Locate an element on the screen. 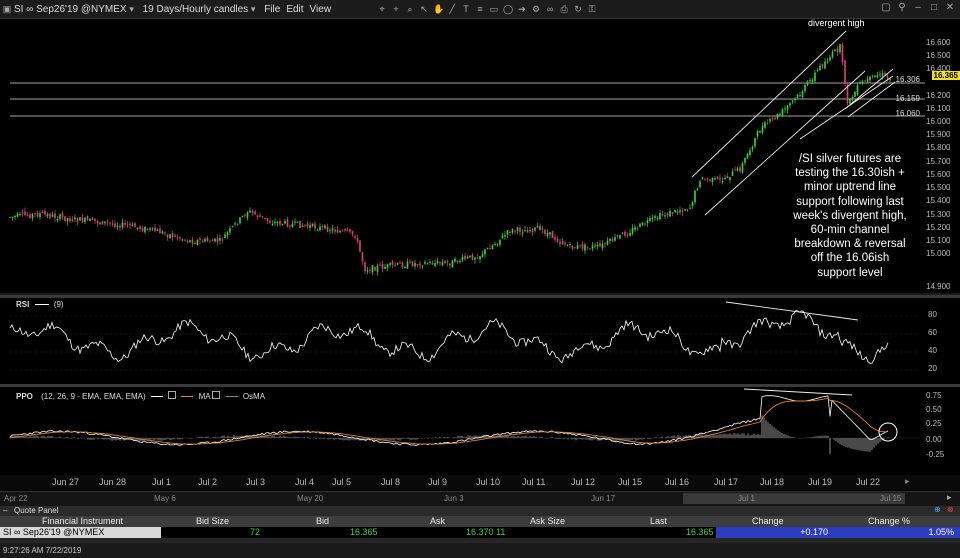 Image resolution: width=960 pixels, height=558 pixels. column-header: Last is located at coordinates (658, 521).